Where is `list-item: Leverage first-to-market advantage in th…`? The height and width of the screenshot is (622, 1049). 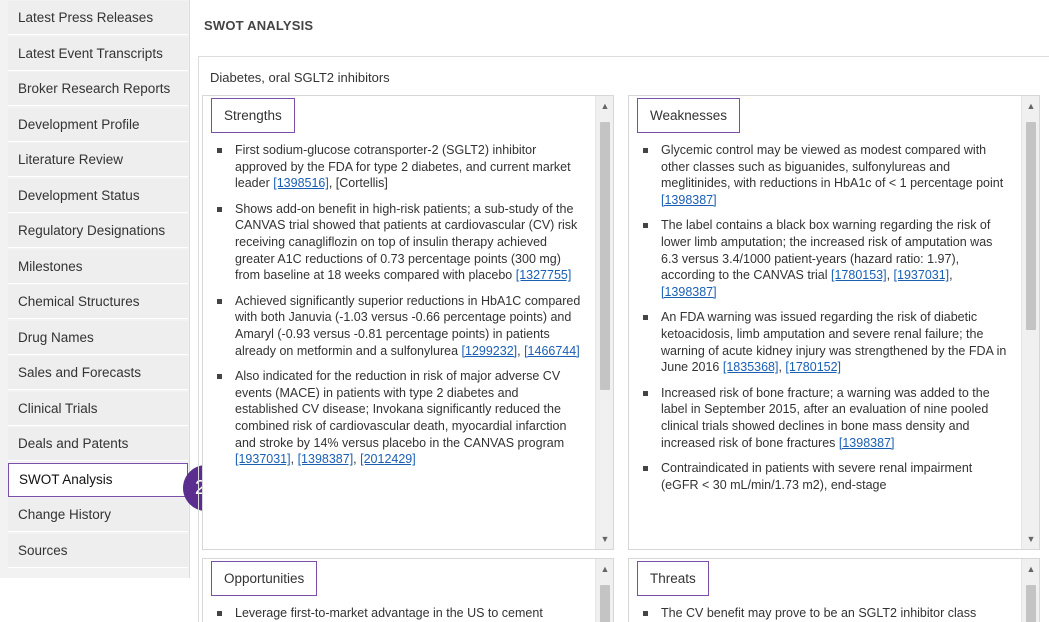 list-item: Leverage first-to-market advantage in th… is located at coordinates (398, 613).